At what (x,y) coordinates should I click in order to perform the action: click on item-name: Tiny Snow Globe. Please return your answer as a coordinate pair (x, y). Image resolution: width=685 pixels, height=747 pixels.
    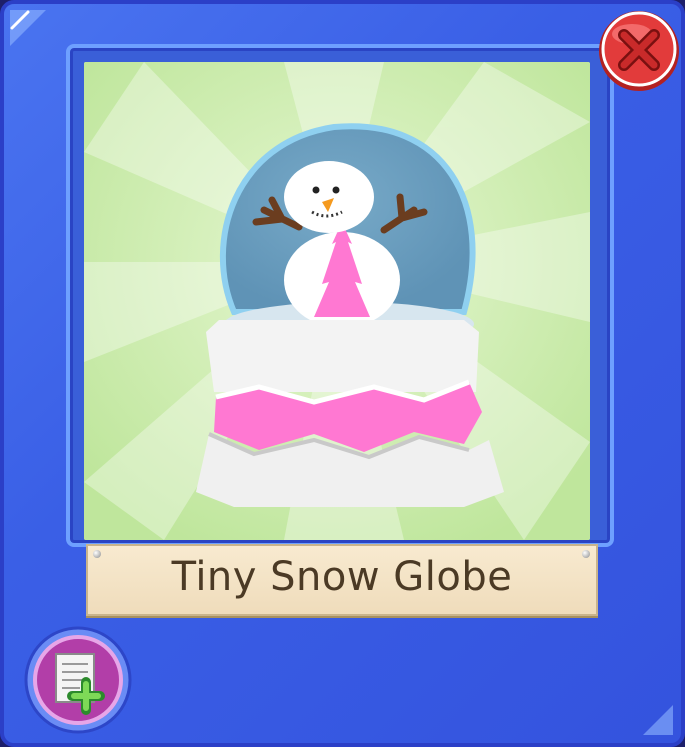
    Looking at the image, I should click on (342, 577).